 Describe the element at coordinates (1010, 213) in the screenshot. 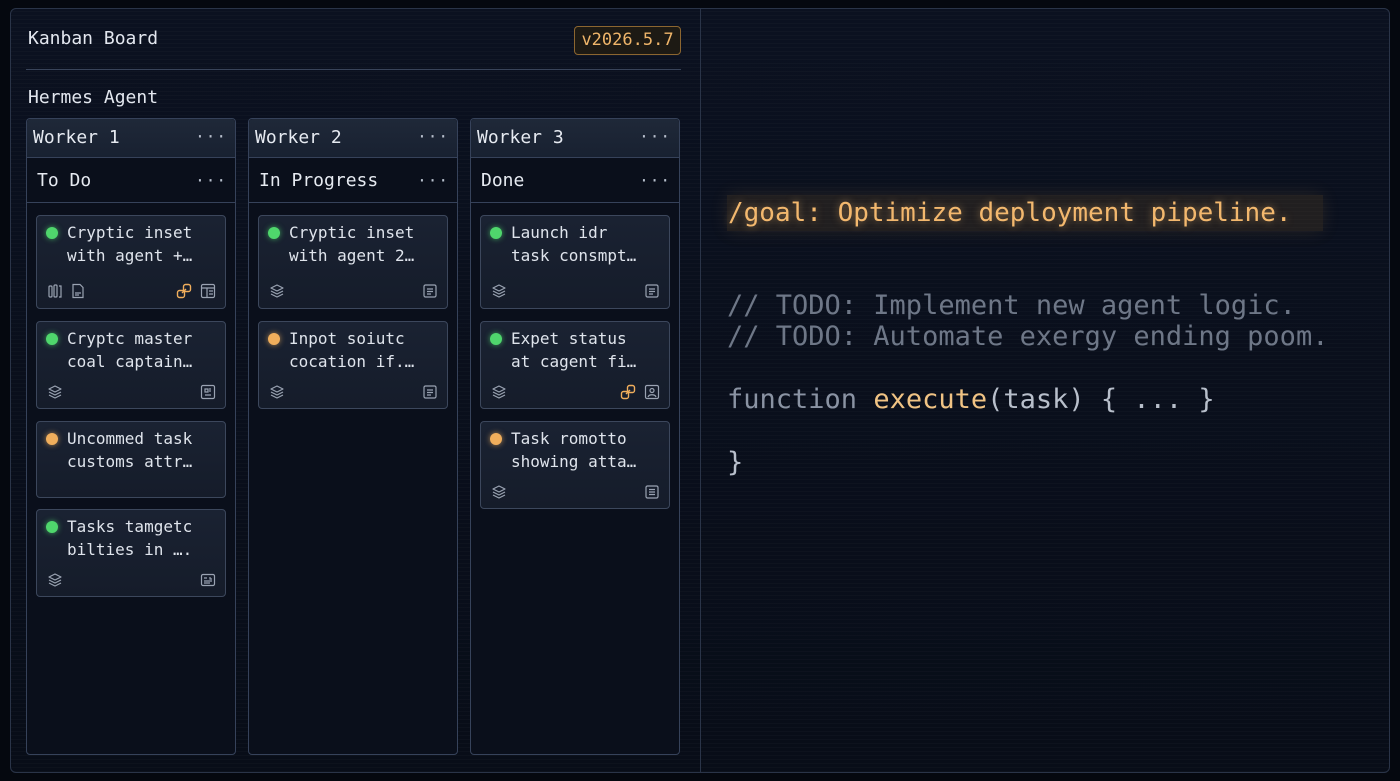

I see `goal-text: /goal: Optimize deployment pipeline.` at that location.